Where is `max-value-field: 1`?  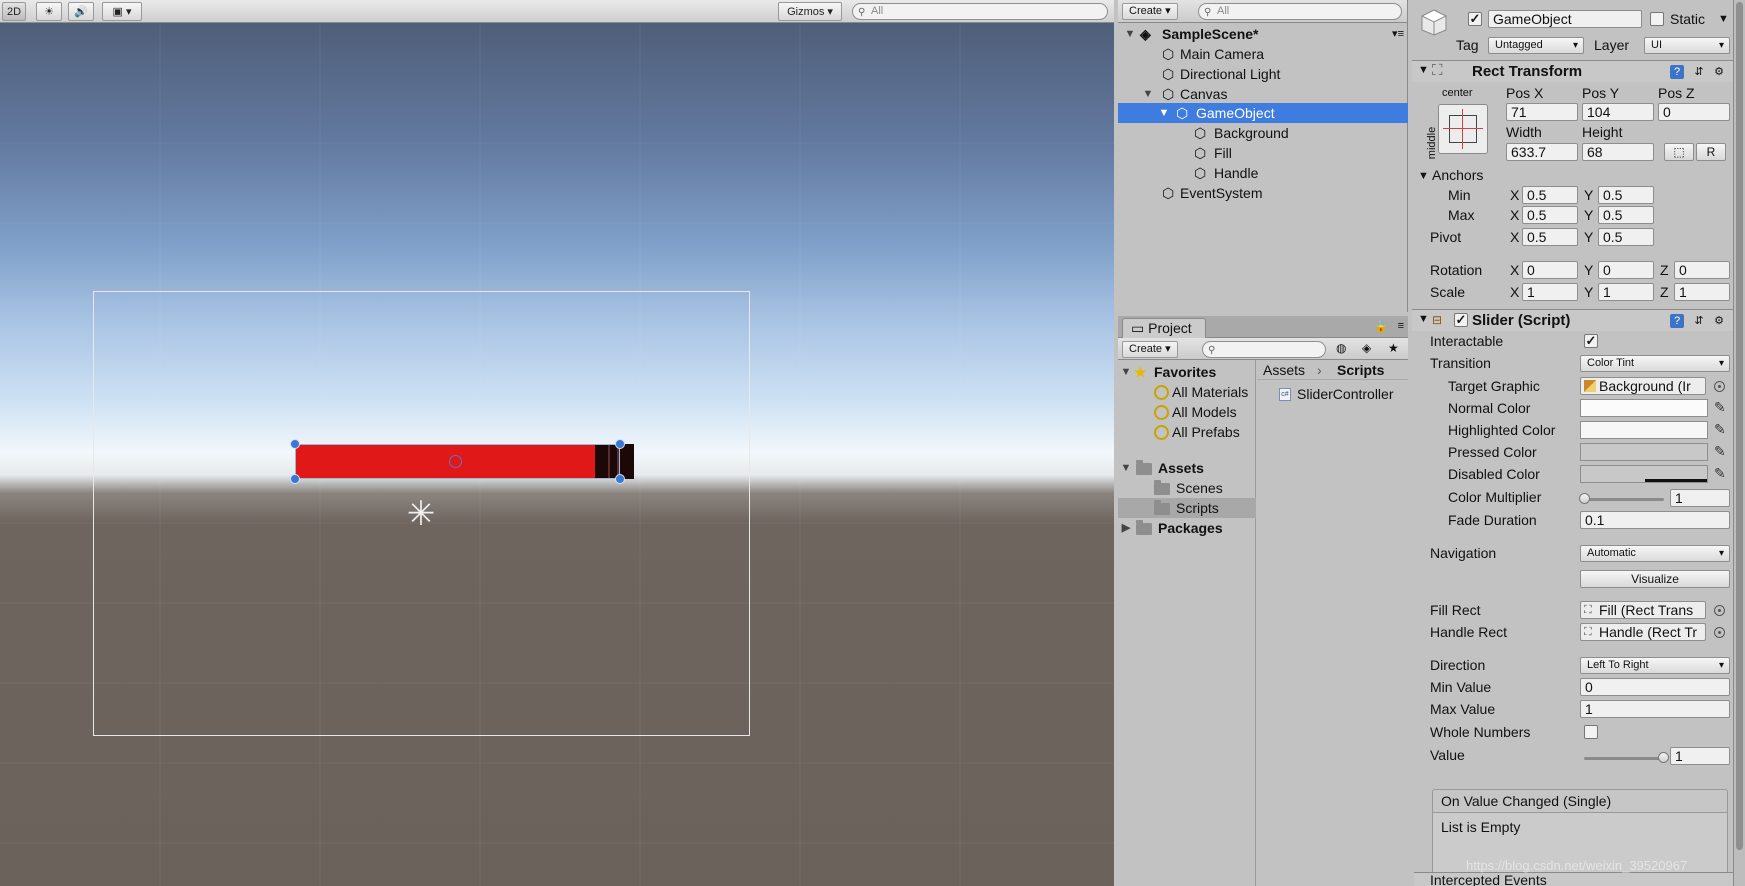 max-value-field: 1 is located at coordinates (1655, 709).